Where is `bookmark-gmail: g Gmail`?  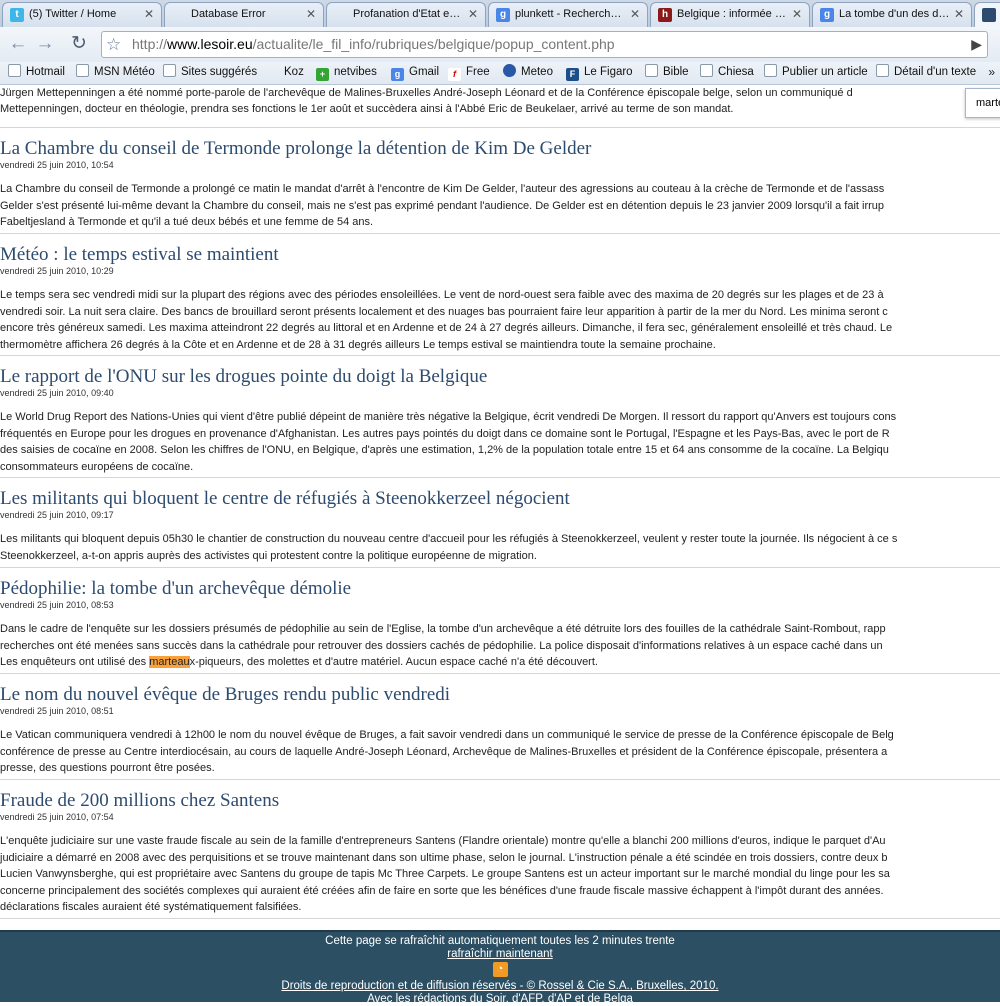
bookmark-gmail: g Gmail is located at coordinates (415, 73).